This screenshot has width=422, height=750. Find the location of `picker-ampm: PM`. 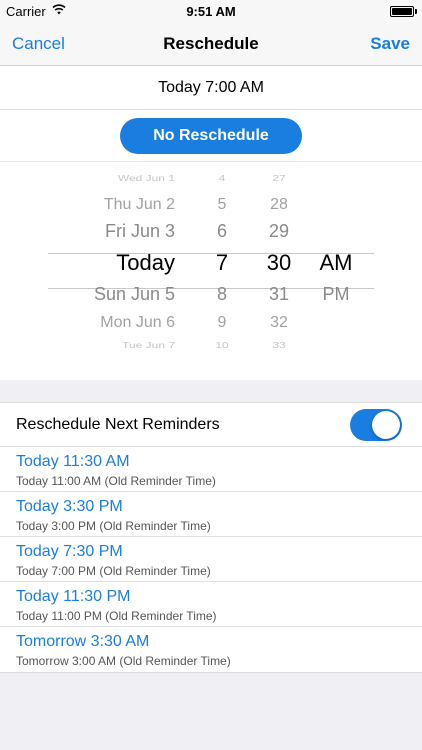

picker-ampm: PM is located at coordinates (336, 295).